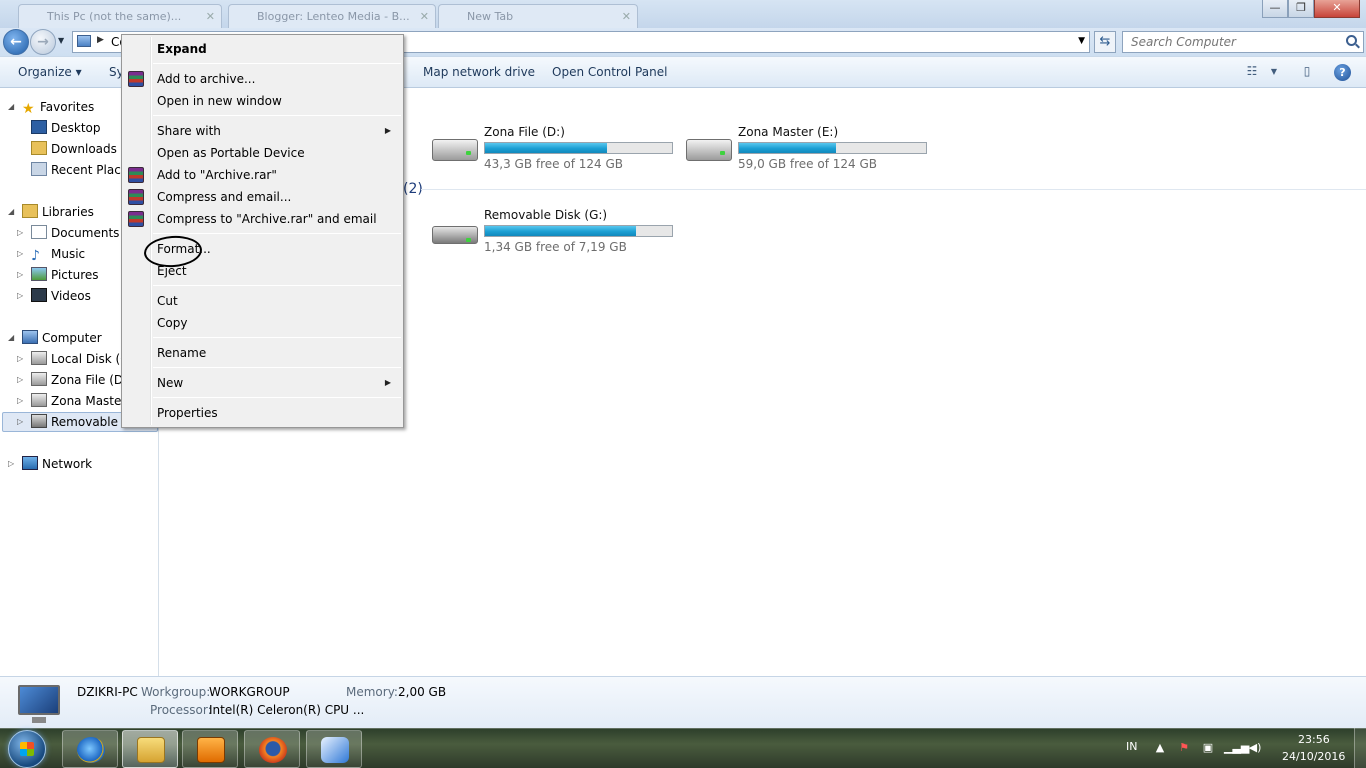 The height and width of the screenshot is (768, 1366). What do you see at coordinates (54, 296) in the screenshot?
I see `nav-videos: ▷ Videos` at bounding box center [54, 296].